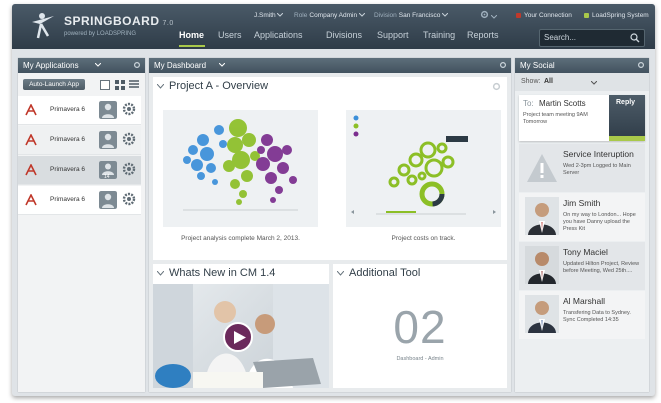 The height and width of the screenshot is (403, 661). What do you see at coordinates (54, 84) in the screenshot?
I see `auto-launch-button: Auto-Launch App` at bounding box center [54, 84].